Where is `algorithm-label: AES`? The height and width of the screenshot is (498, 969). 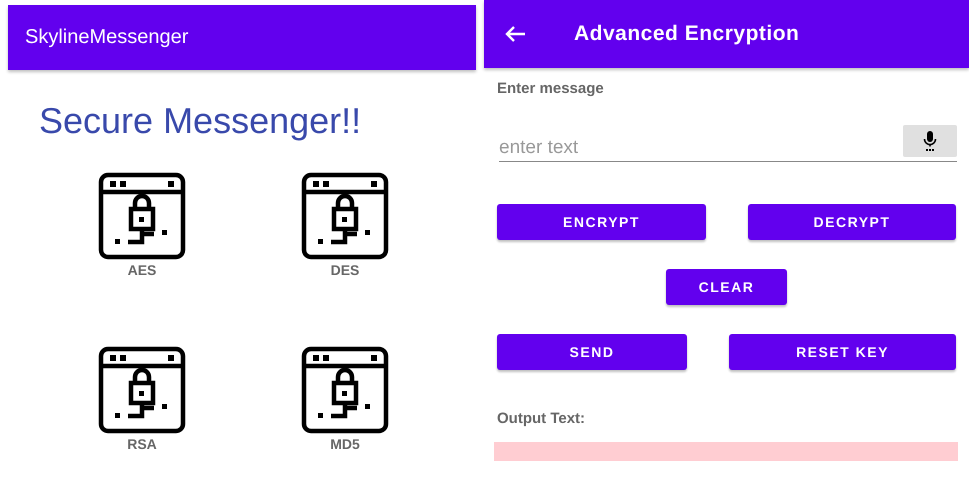
algorithm-label: AES is located at coordinates (142, 270).